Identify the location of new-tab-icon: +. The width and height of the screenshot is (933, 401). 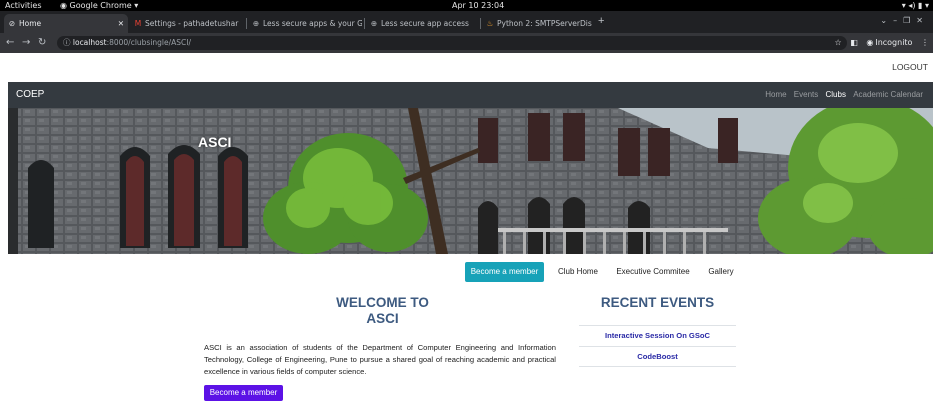
(601, 21).